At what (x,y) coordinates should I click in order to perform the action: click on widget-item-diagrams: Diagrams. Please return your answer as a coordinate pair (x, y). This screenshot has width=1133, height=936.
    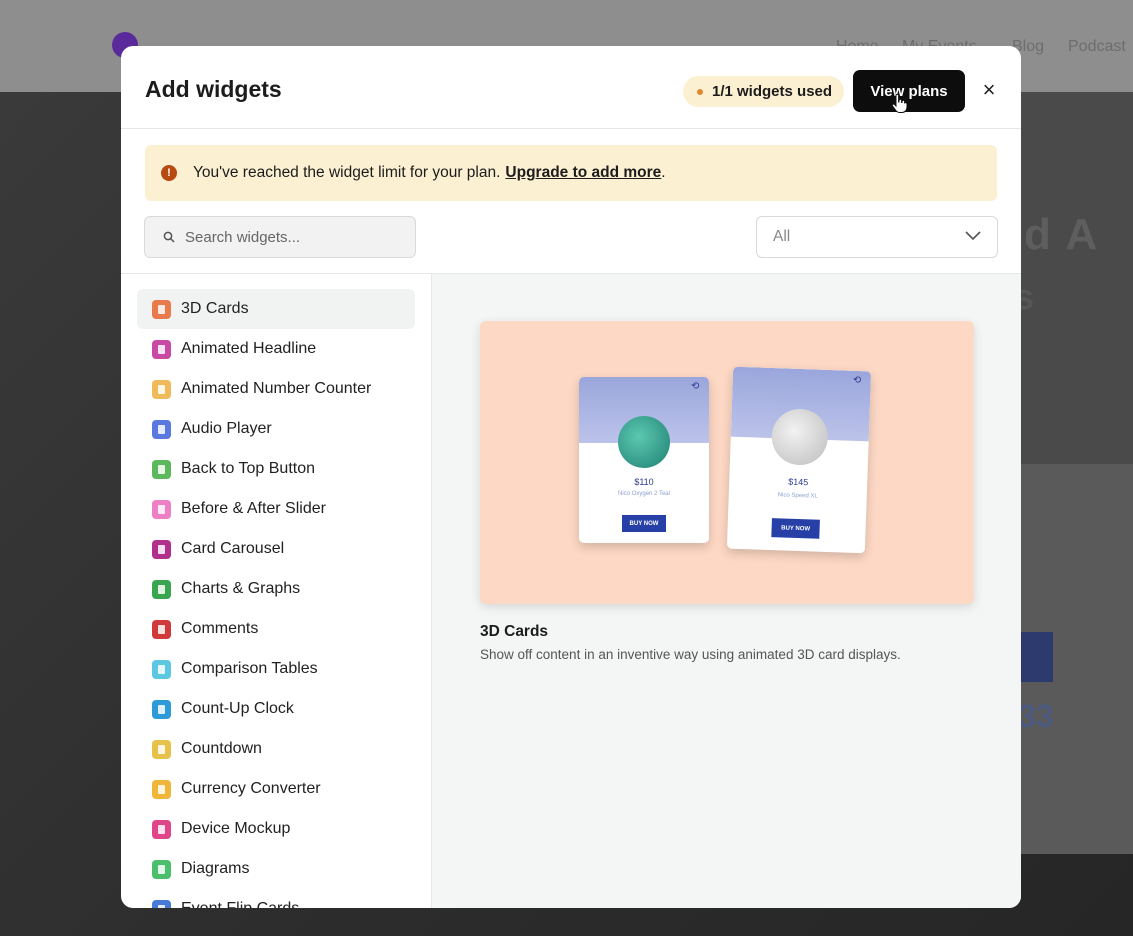
    Looking at the image, I should click on (276, 869).